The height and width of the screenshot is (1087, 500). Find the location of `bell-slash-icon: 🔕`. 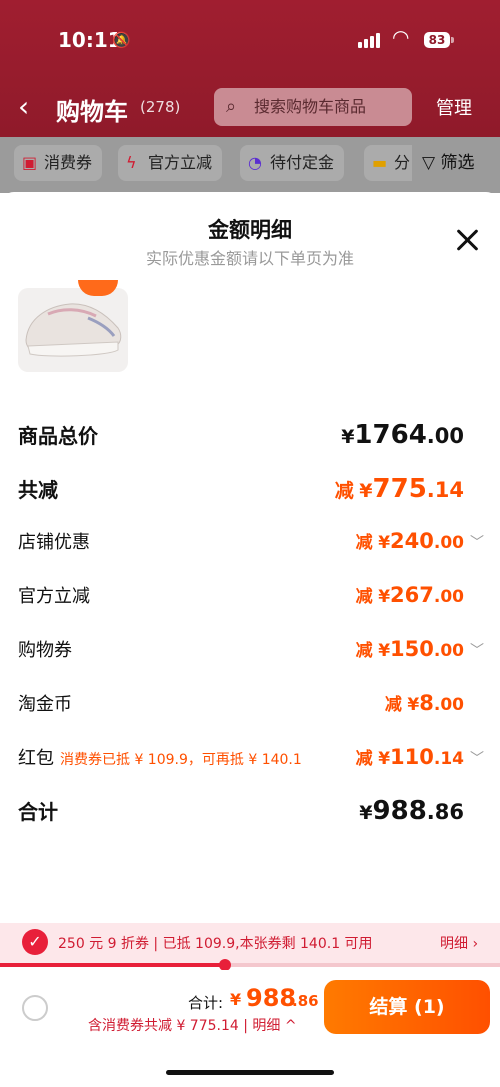

bell-slash-icon: 🔕 is located at coordinates (121, 40).